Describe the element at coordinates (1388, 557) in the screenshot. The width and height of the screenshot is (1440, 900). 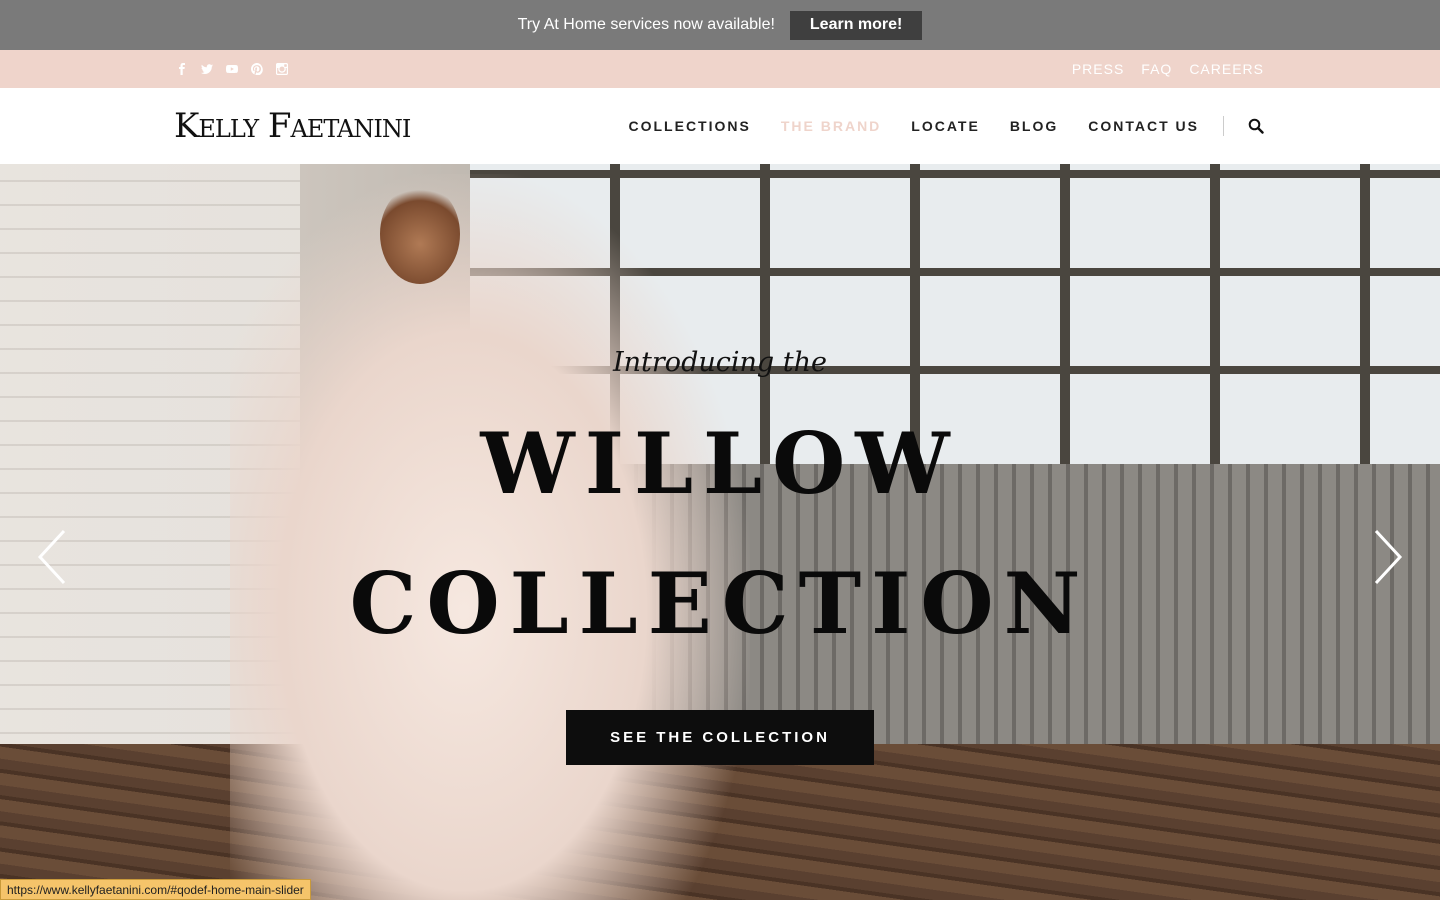
I see `chevron-right-icon` at that location.